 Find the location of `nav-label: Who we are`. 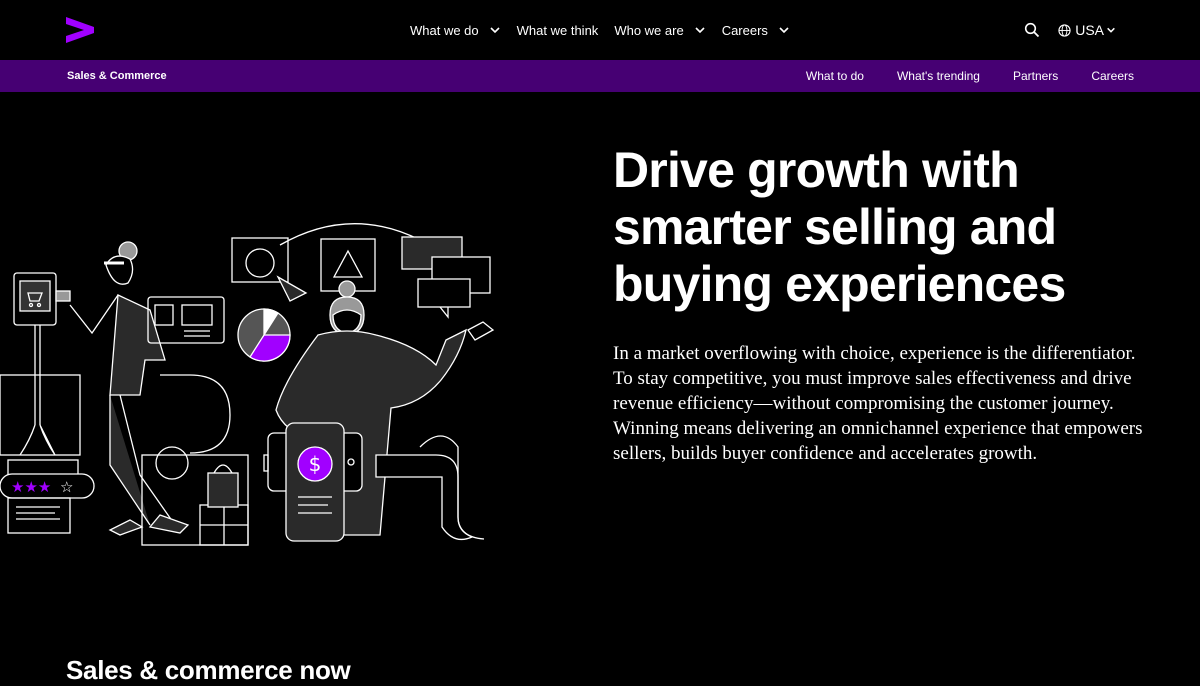

nav-label: Who we are is located at coordinates (649, 30).